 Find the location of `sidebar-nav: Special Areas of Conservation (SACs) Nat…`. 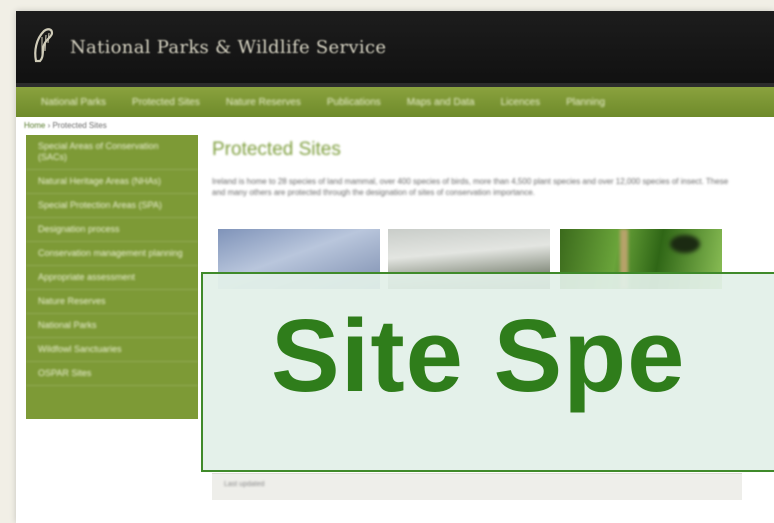

sidebar-nav: Special Areas of Conservation (SACs) Nat… is located at coordinates (112, 277).